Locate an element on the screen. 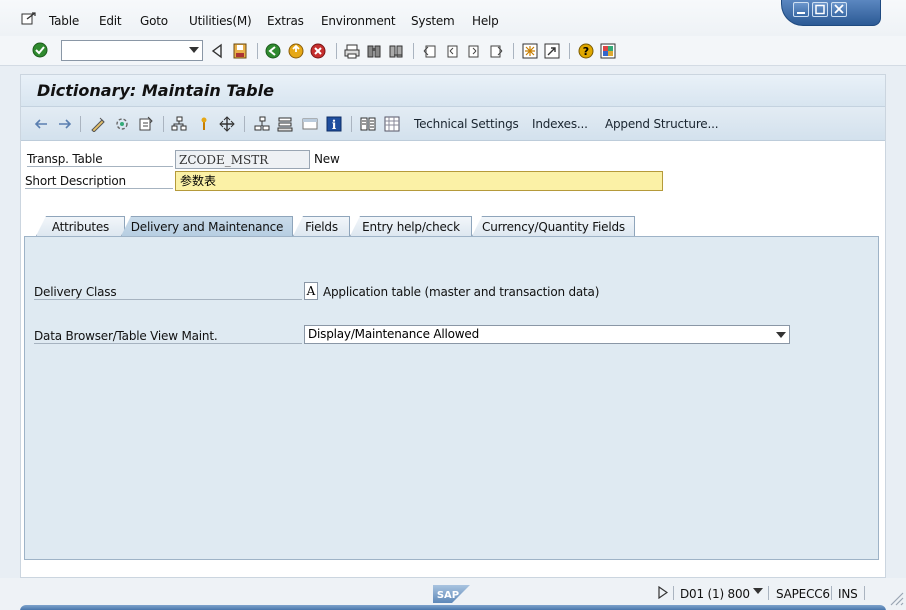  technical-settings-button: Technical Settings is located at coordinates (466, 124).